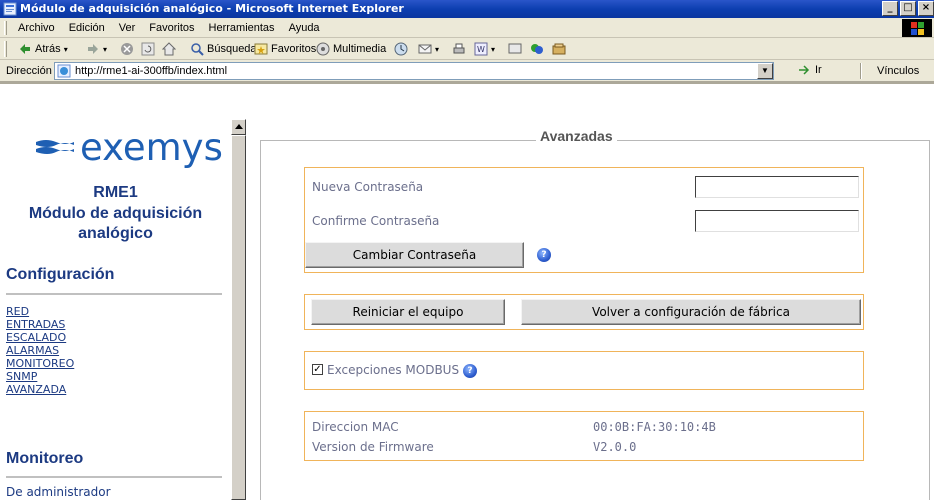 The image size is (934, 500). I want to click on research-button, so click(559, 49).